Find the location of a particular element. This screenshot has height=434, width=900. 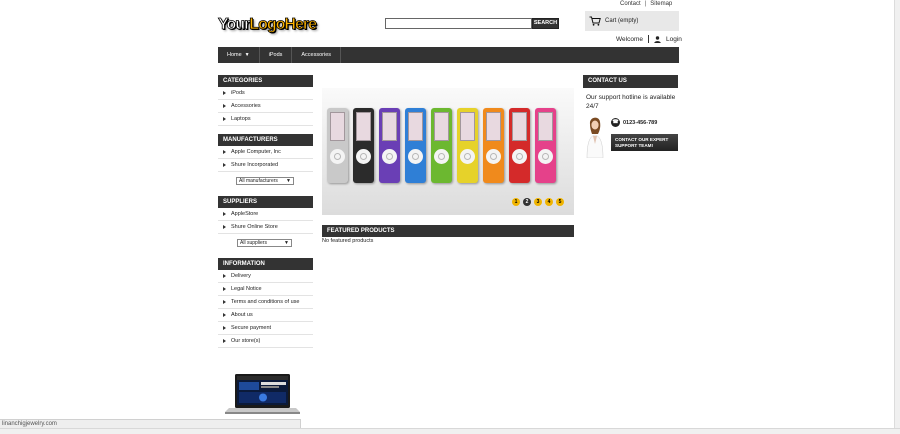

category-label: Laptops is located at coordinates (241, 119).